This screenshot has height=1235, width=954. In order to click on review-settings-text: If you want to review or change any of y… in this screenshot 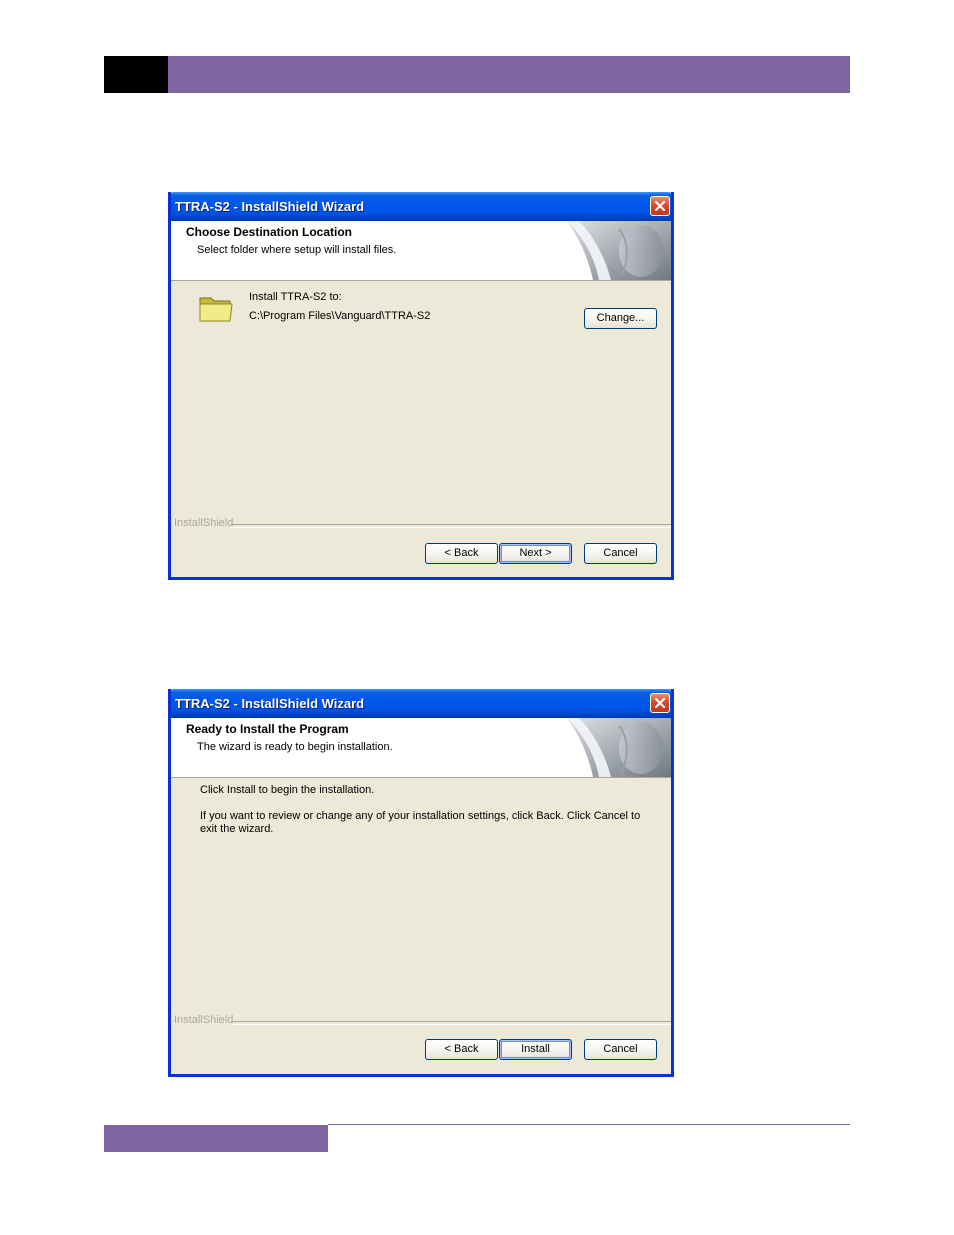, I will do `click(420, 822)`.